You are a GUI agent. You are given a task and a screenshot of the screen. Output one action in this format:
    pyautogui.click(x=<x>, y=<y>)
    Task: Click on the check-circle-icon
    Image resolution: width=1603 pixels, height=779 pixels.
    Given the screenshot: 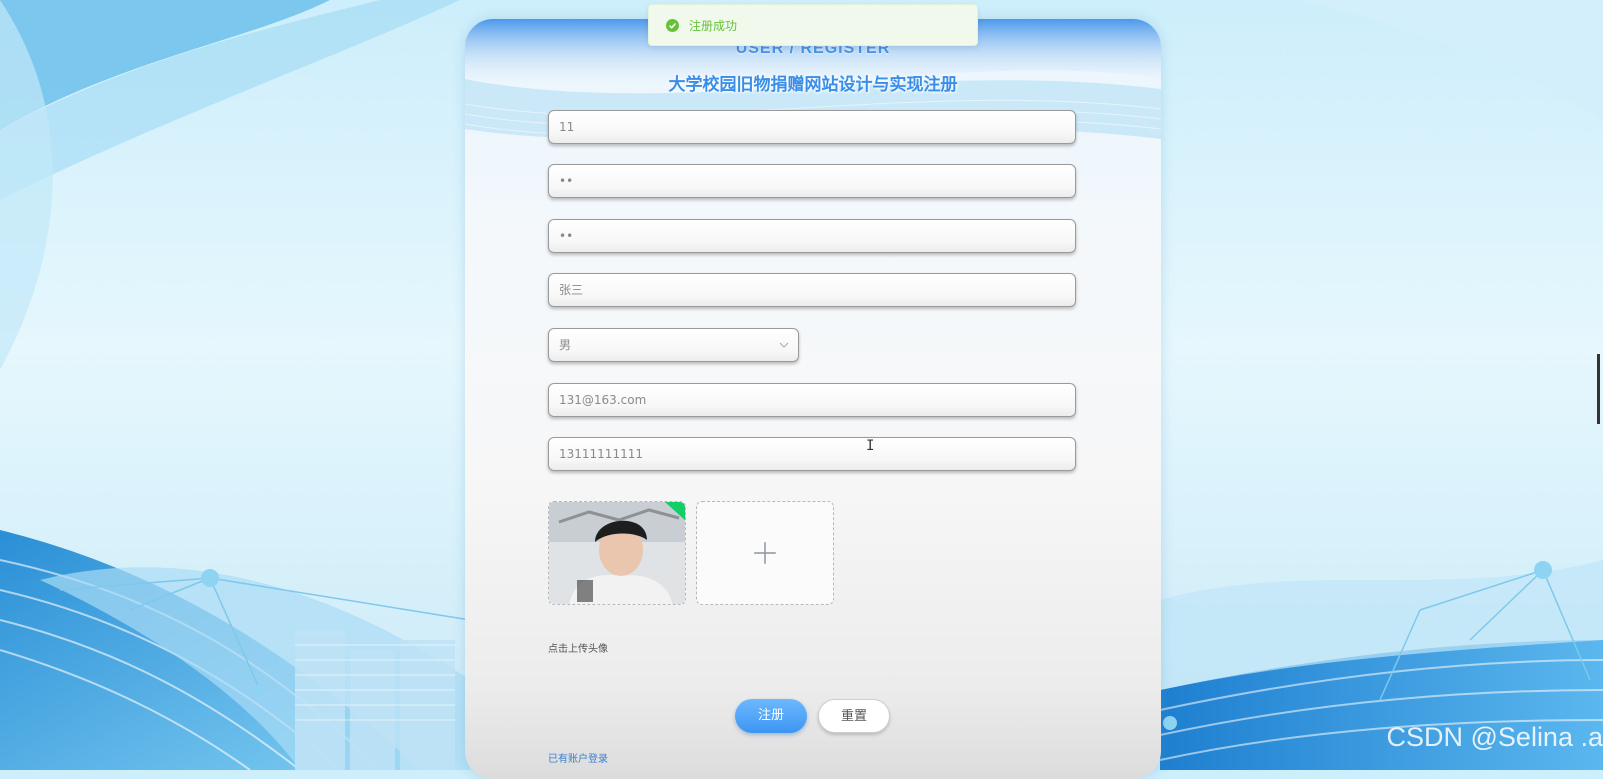 What is the action you would take?
    pyautogui.click(x=672, y=25)
    